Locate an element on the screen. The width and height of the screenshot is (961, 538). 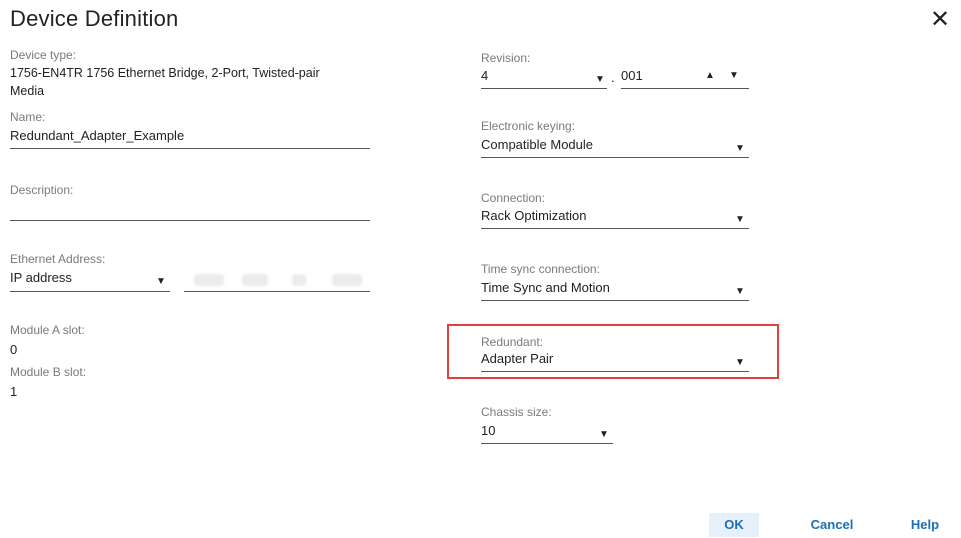
keying-dropdown: Compatible Module ▼ is located at coordinates (615, 147).